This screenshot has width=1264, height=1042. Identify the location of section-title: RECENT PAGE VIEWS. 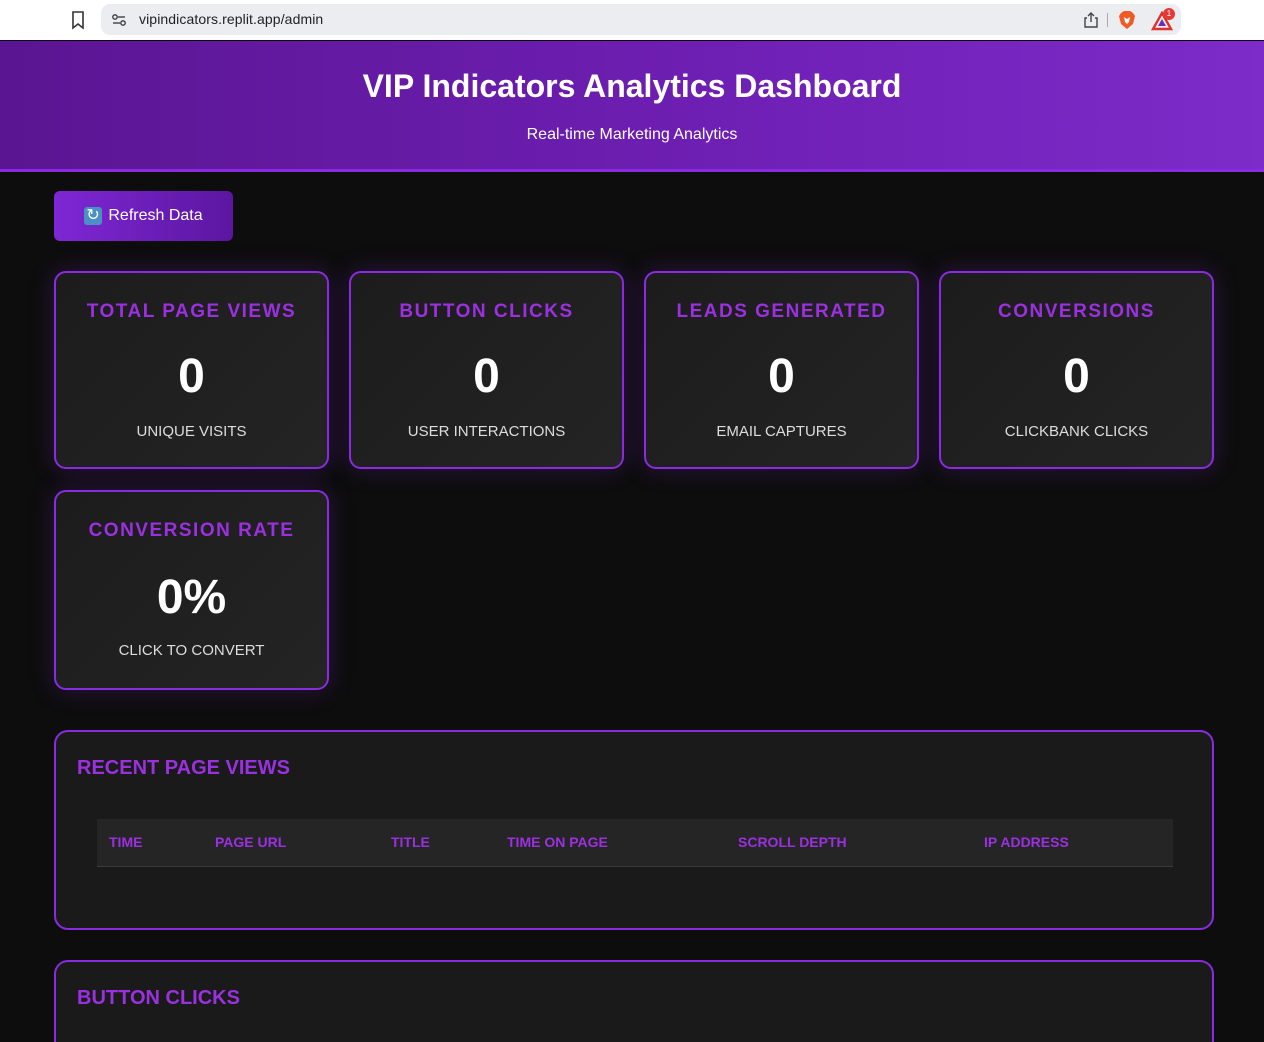
(183, 768).